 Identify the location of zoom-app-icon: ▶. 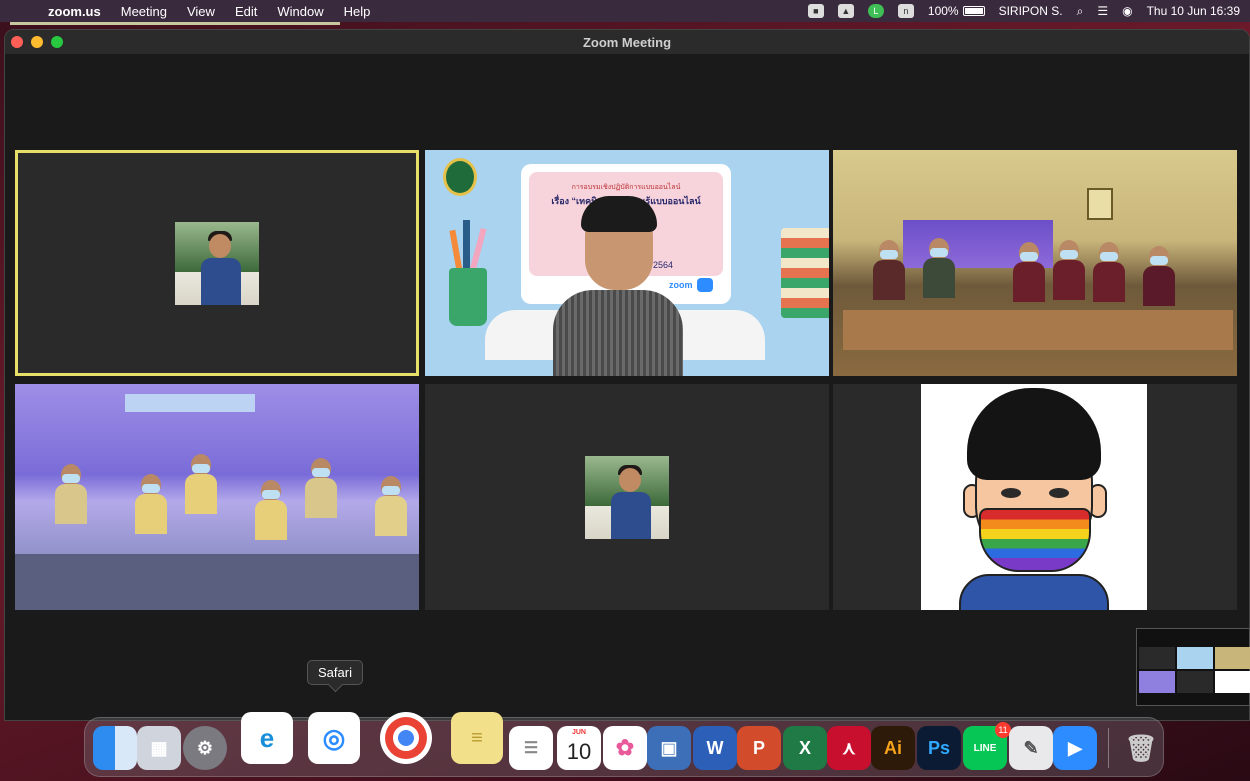
(1075, 748).